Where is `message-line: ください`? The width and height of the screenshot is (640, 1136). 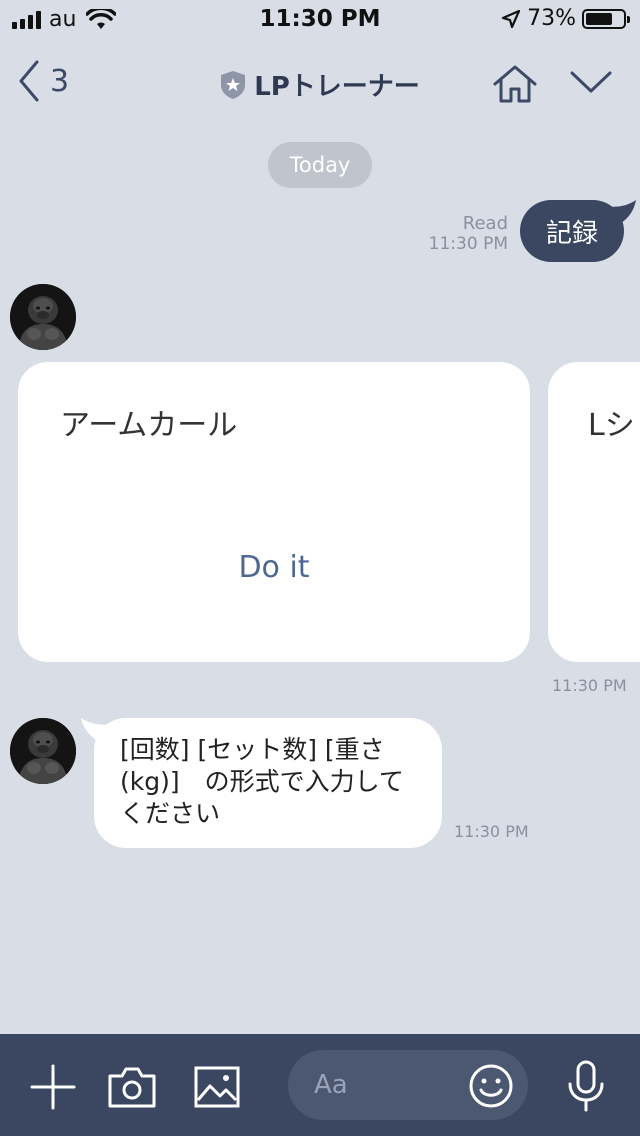 message-line: ください is located at coordinates (170, 813).